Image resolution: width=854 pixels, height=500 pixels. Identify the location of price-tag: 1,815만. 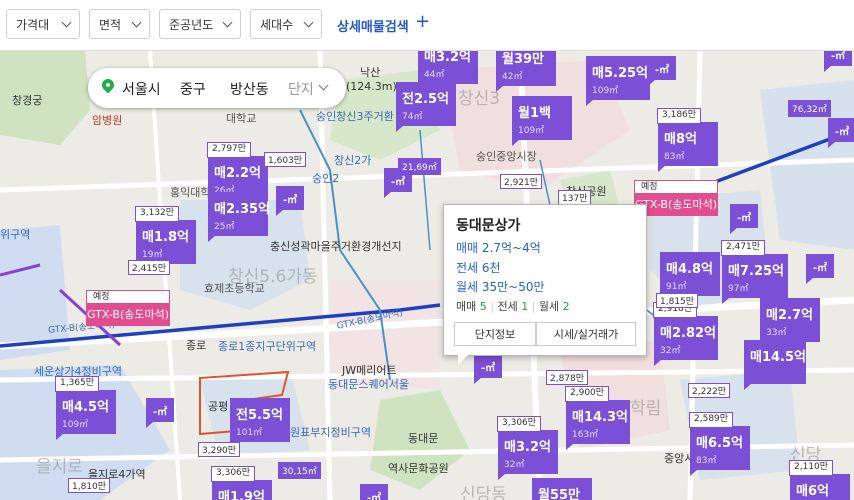
(677, 300).